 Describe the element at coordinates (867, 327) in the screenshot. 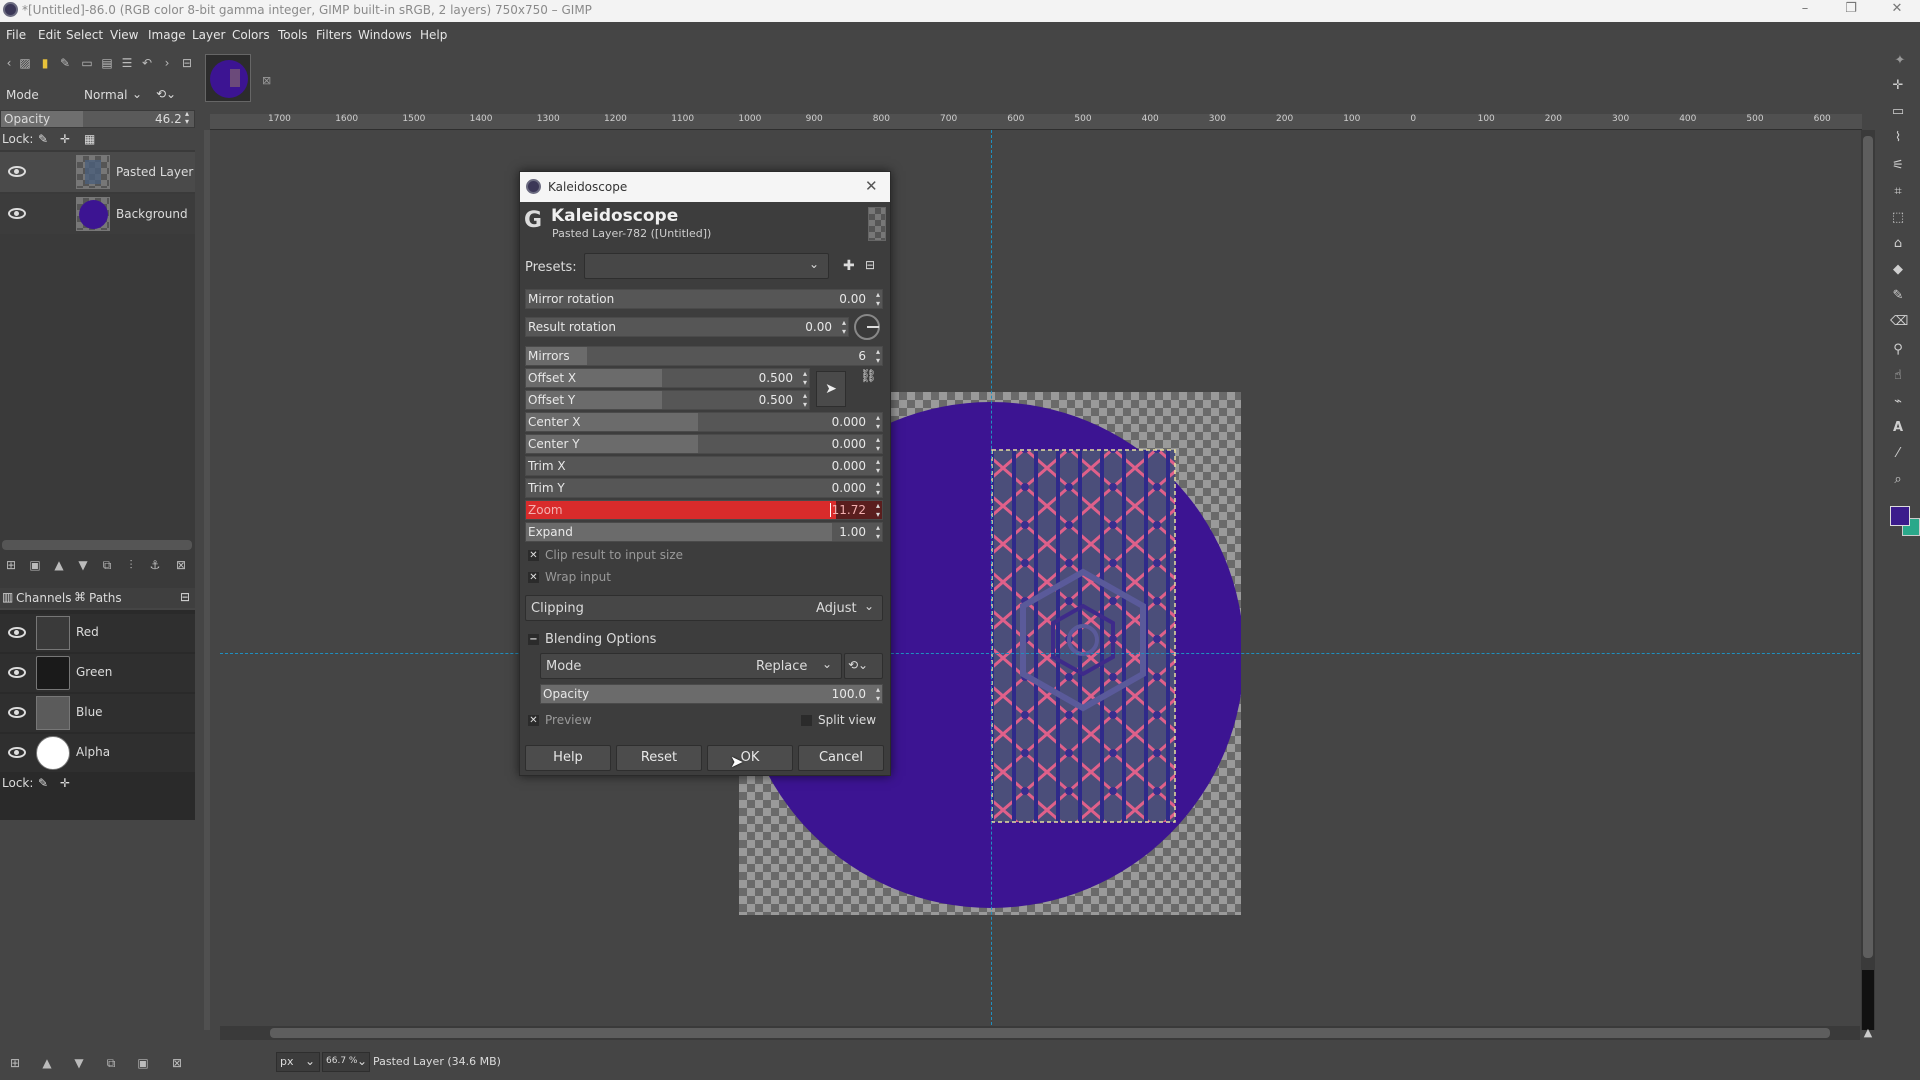

I see `rotation-dial` at that location.